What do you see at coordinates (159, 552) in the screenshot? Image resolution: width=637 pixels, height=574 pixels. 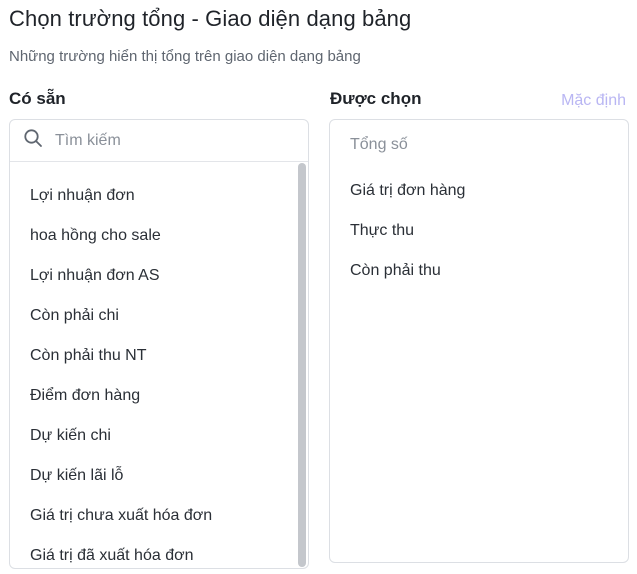 I see `available-field-item: Giá trị đã xuất hóa đơn` at bounding box center [159, 552].